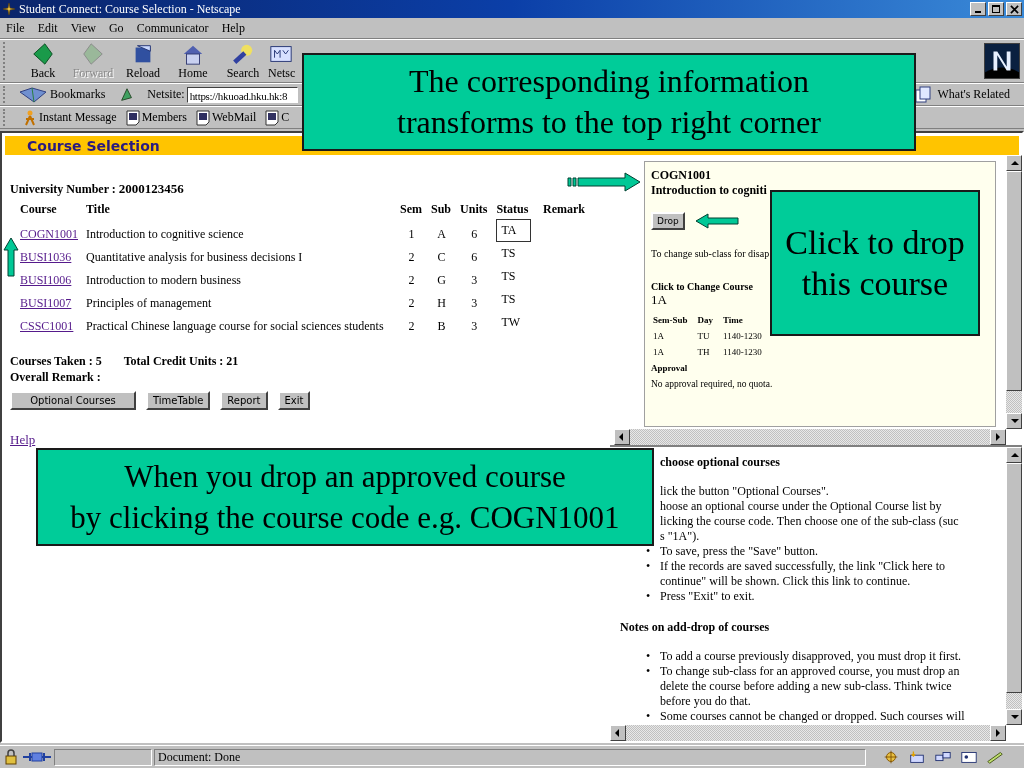  What do you see at coordinates (978, 9) in the screenshot?
I see `minimize-button` at bounding box center [978, 9].